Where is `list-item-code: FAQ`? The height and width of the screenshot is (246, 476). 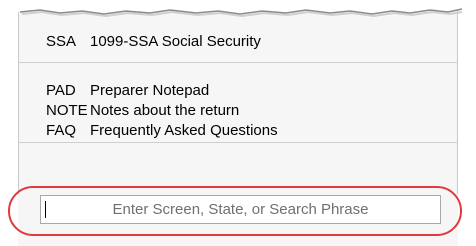
list-item-code: FAQ is located at coordinates (61, 130).